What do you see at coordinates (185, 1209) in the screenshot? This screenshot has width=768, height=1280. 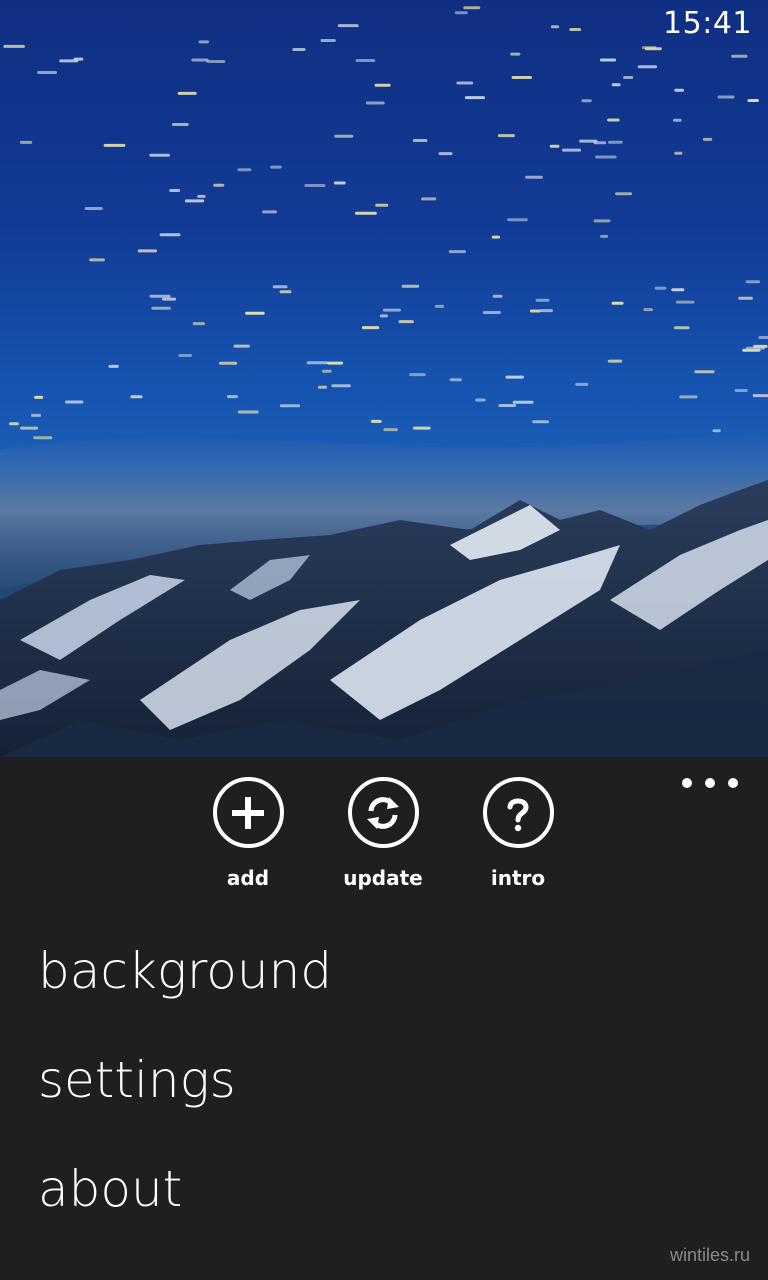 I see `menu-item-about: about` at bounding box center [185, 1209].